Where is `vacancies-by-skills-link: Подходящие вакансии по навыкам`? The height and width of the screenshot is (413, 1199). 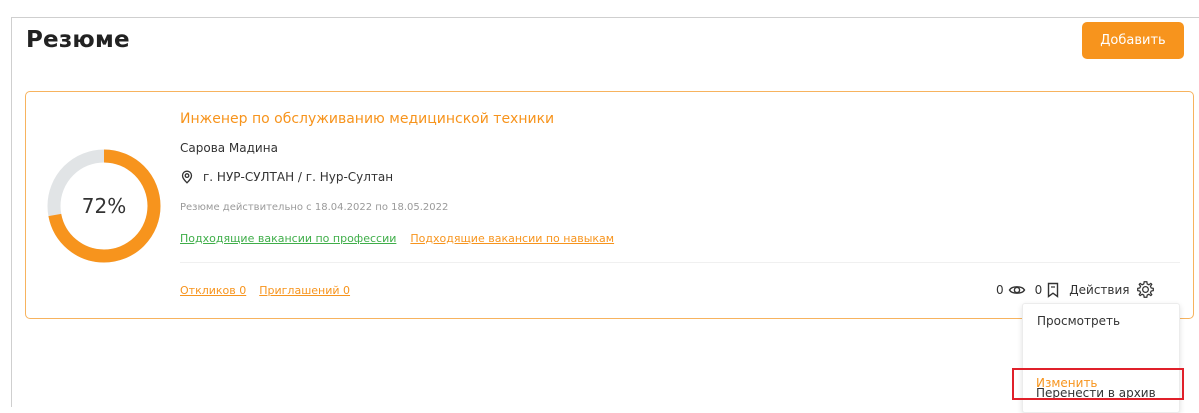 vacancies-by-skills-link: Подходящие вакансии по навыкам is located at coordinates (512, 238).